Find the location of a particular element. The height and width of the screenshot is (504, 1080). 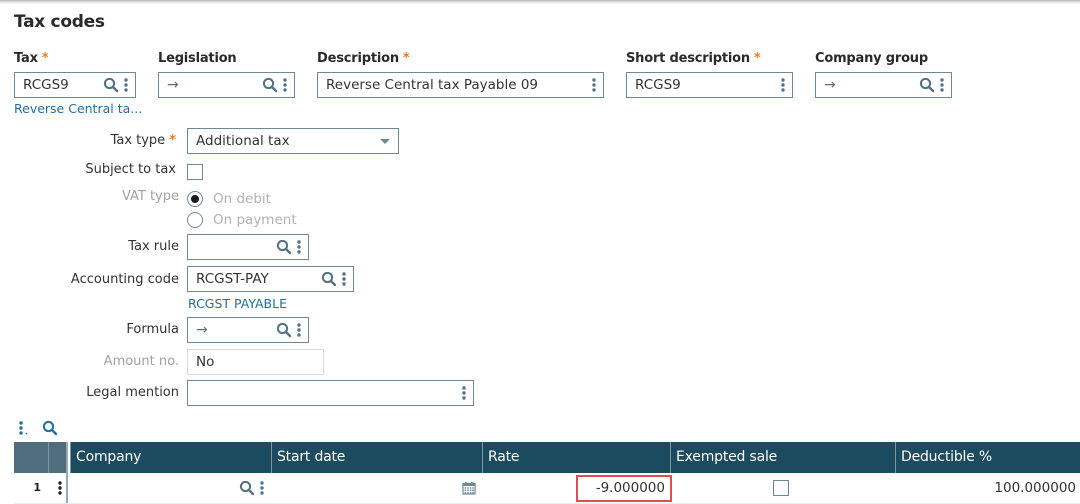

grid-search-icon is located at coordinates (50, 428).